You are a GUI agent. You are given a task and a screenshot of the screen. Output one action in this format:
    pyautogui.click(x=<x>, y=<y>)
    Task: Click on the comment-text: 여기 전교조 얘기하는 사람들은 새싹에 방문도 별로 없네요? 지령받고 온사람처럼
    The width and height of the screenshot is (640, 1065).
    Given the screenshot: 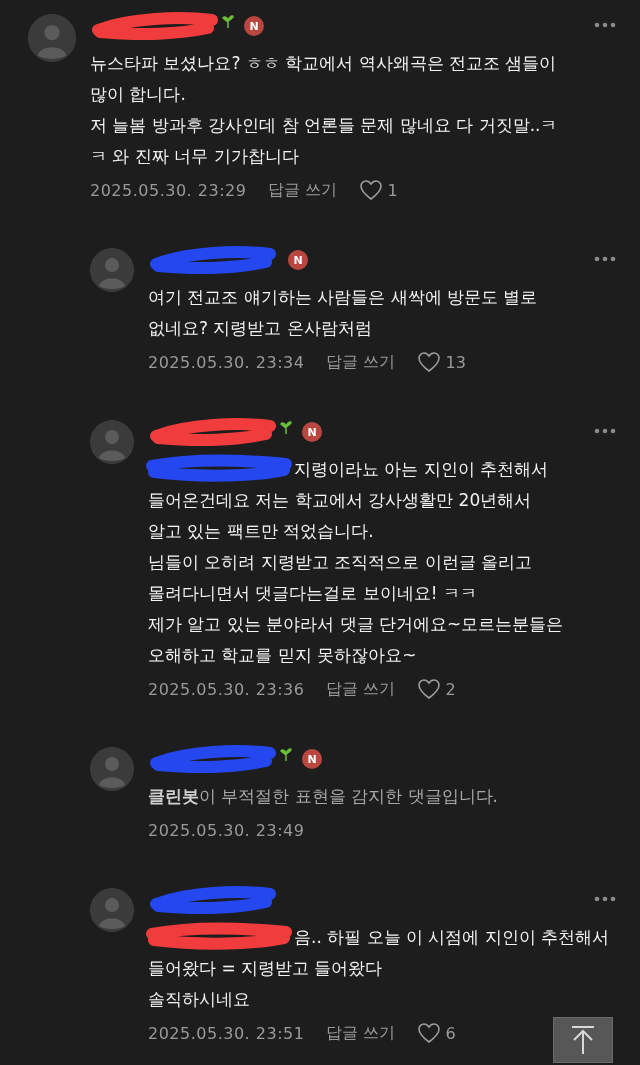 What is the action you would take?
    pyautogui.click(x=343, y=313)
    